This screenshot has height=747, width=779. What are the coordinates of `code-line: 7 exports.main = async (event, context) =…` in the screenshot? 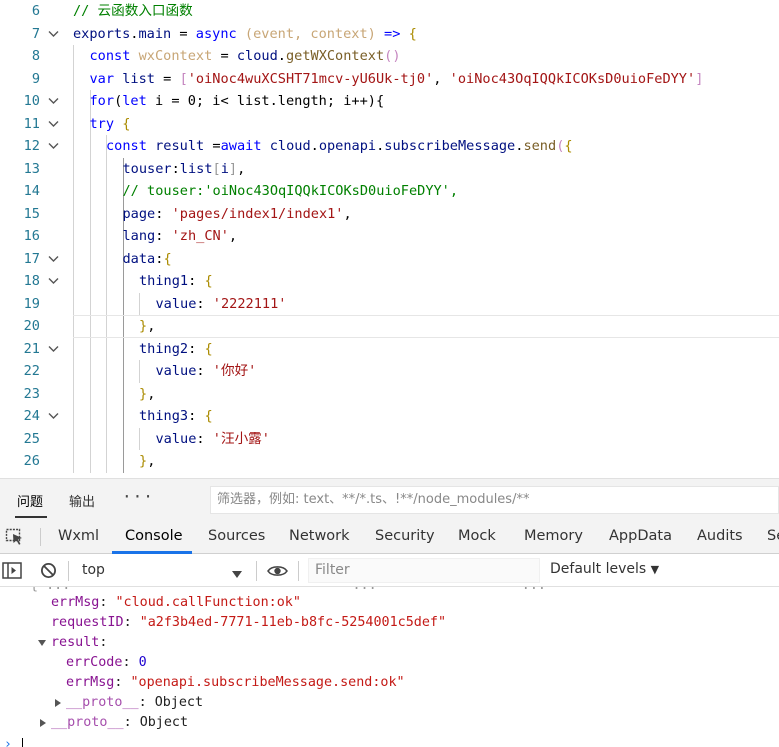 It's located at (389, 34).